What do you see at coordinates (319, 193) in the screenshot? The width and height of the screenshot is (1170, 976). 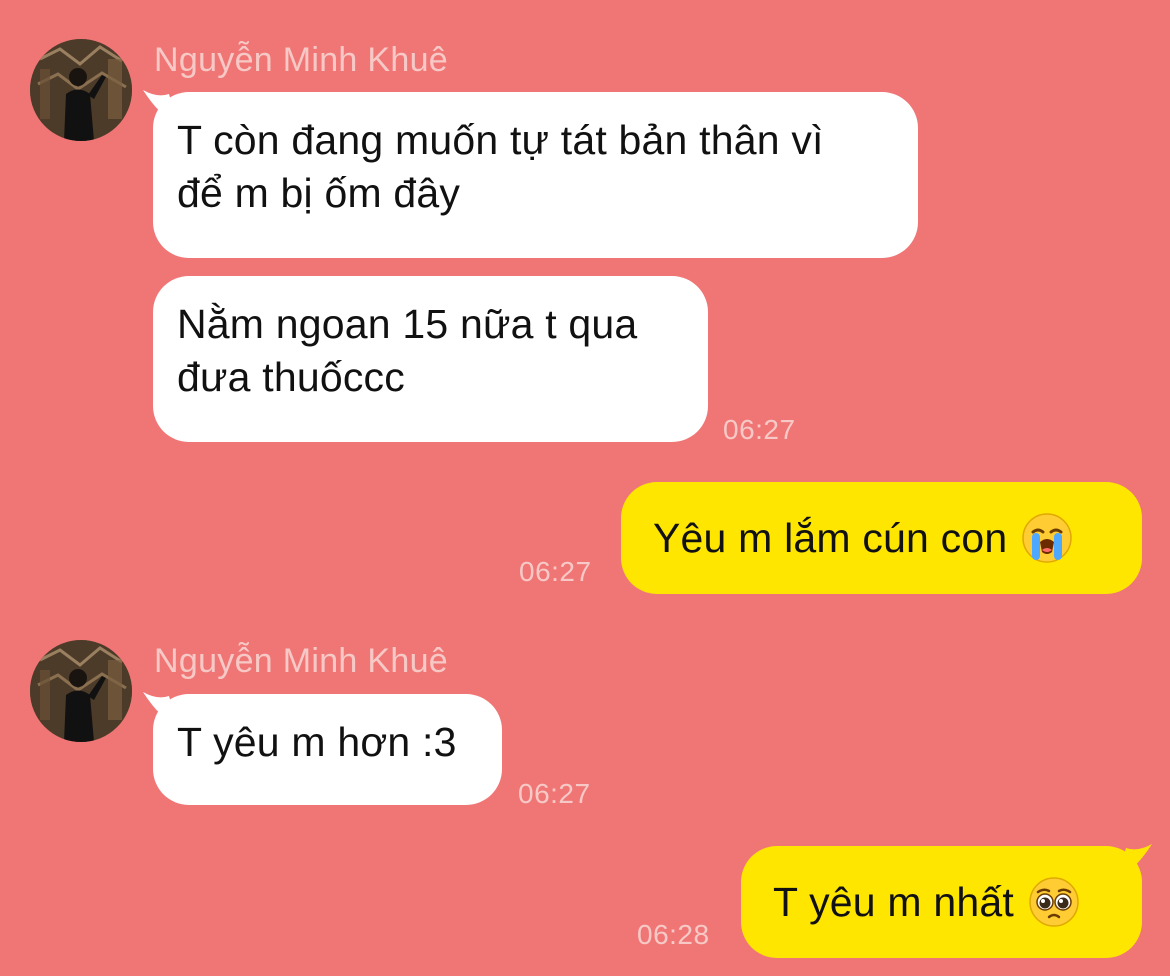 I see `message-text-line: để m bị ốm đây` at bounding box center [319, 193].